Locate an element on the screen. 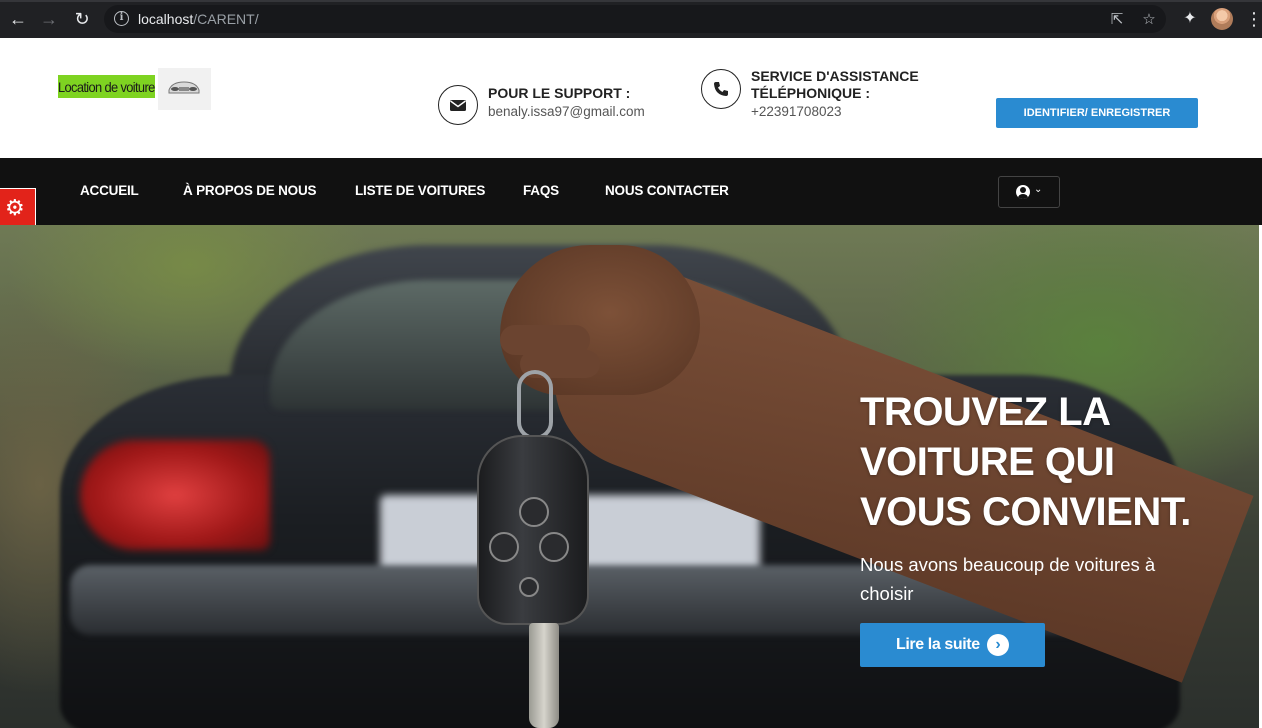 The height and width of the screenshot is (728, 1262). hero-car-taillight-left is located at coordinates (175, 495).